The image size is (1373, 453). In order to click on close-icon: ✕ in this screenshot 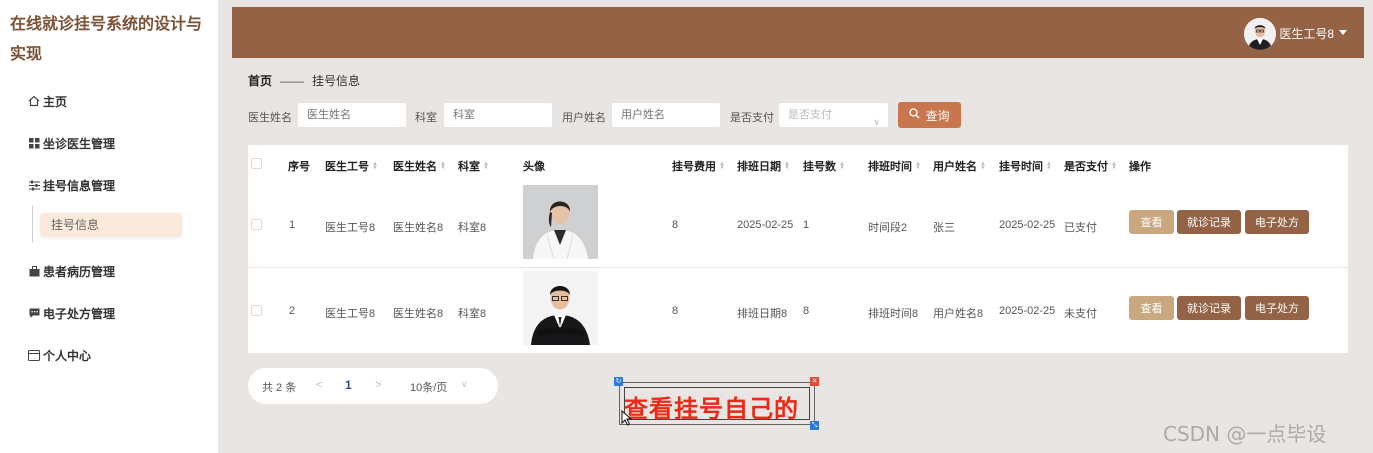, I will do `click(814, 381)`.